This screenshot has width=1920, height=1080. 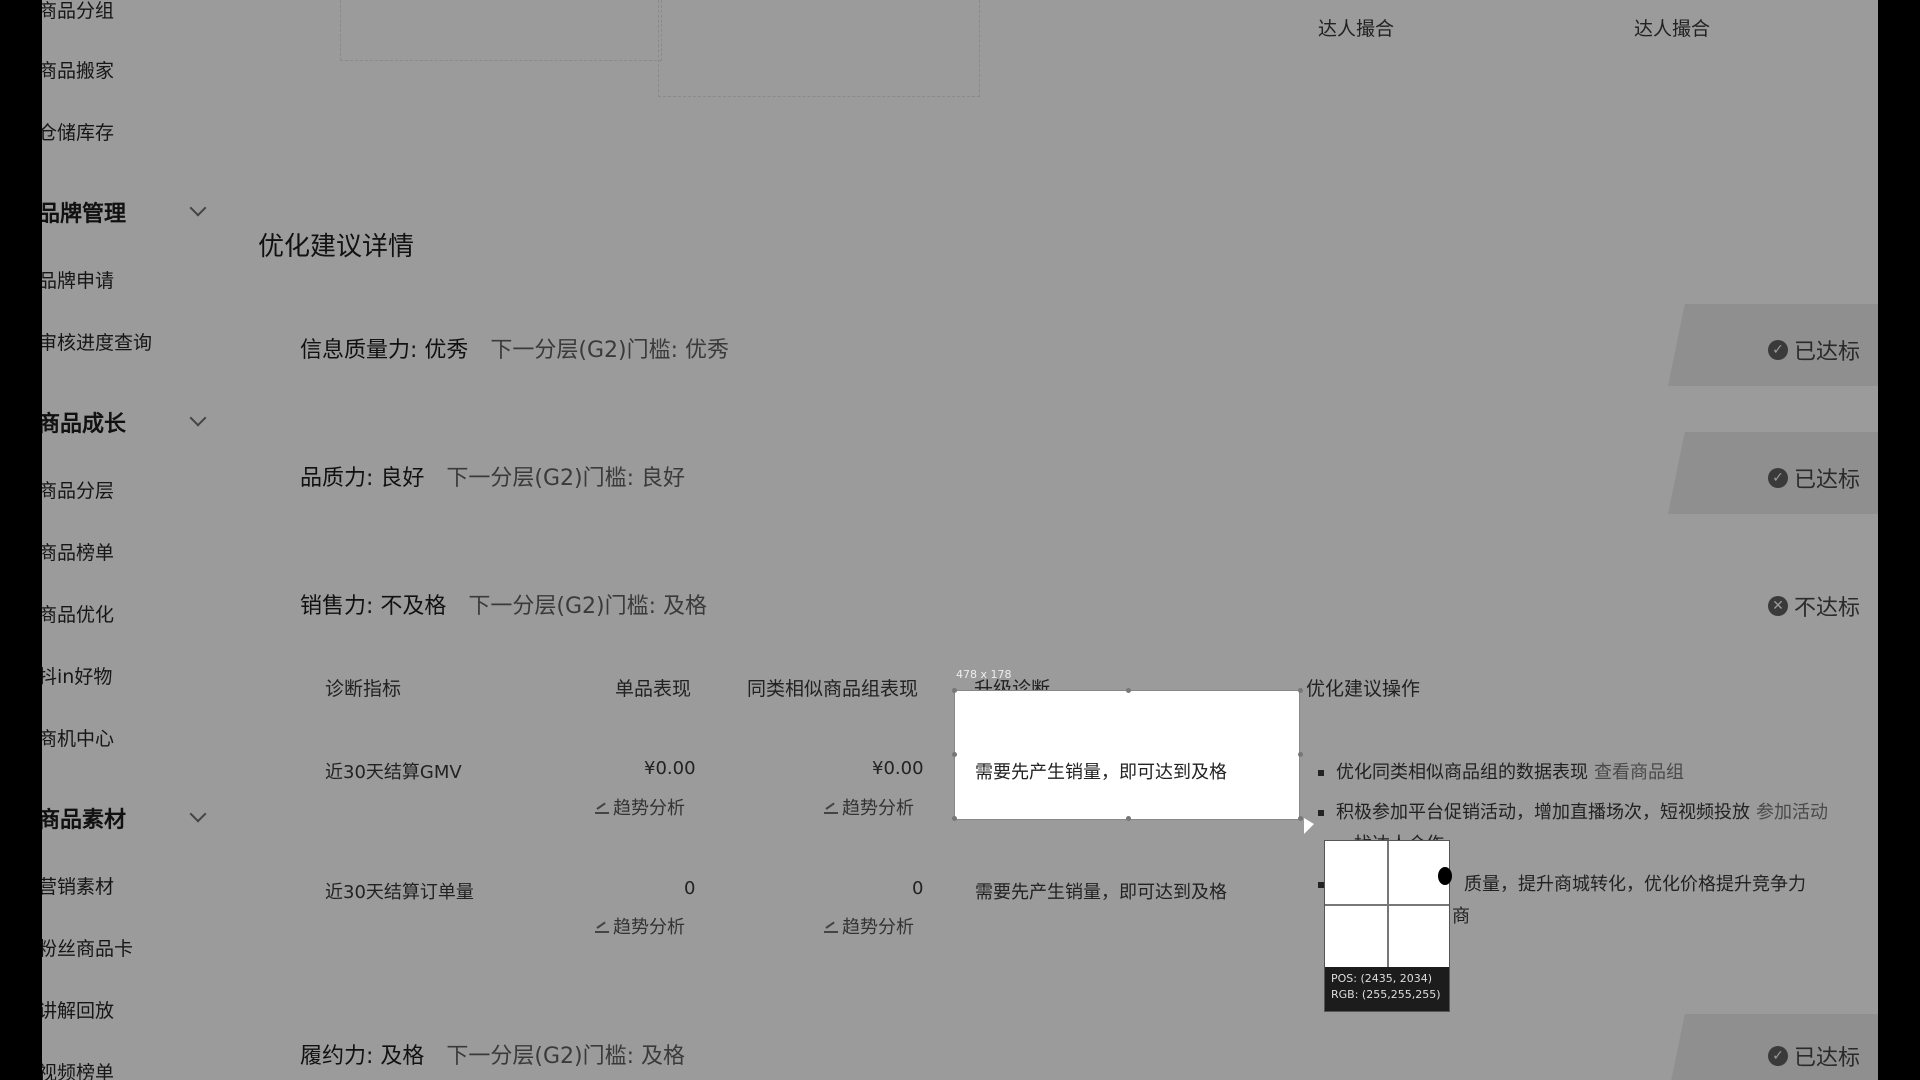 I want to click on status-text: 不达标, so click(x=1826, y=608).